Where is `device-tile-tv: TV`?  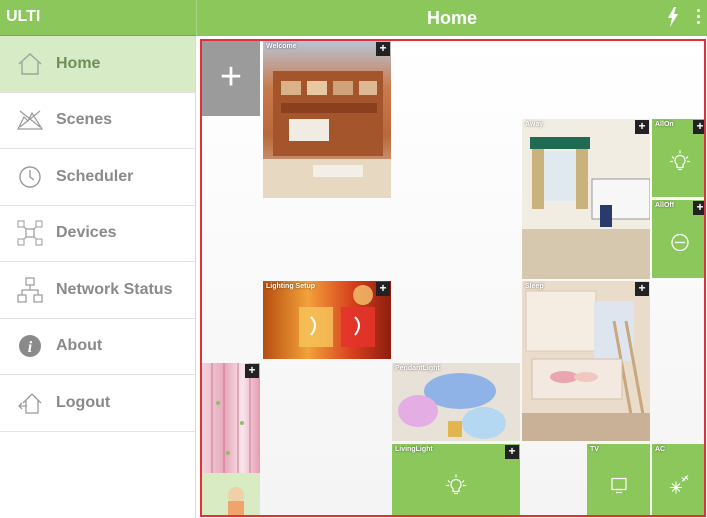
device-tile-tv: TV is located at coordinates (618, 479).